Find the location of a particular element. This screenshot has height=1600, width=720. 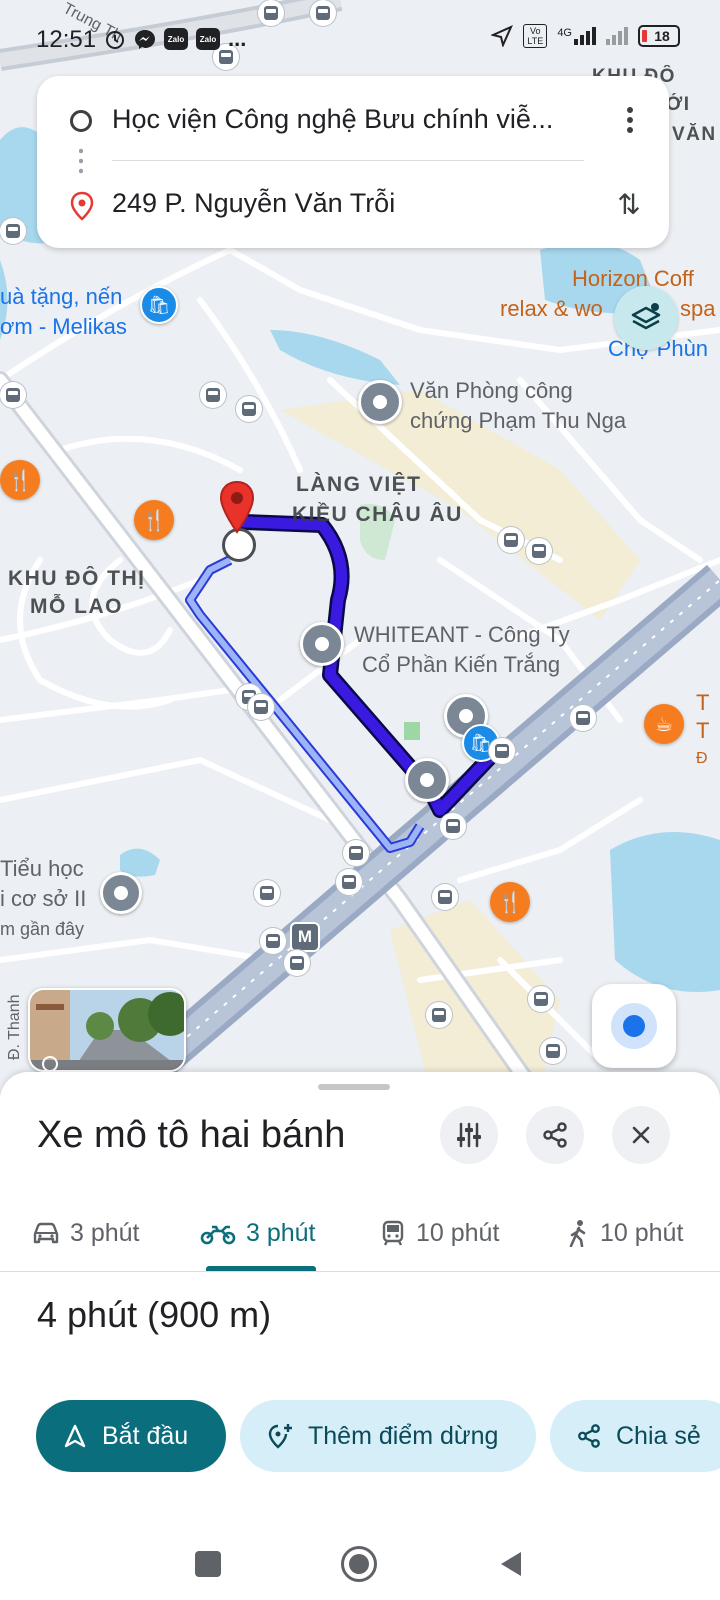

recents-button is located at coordinates (208, 1564).